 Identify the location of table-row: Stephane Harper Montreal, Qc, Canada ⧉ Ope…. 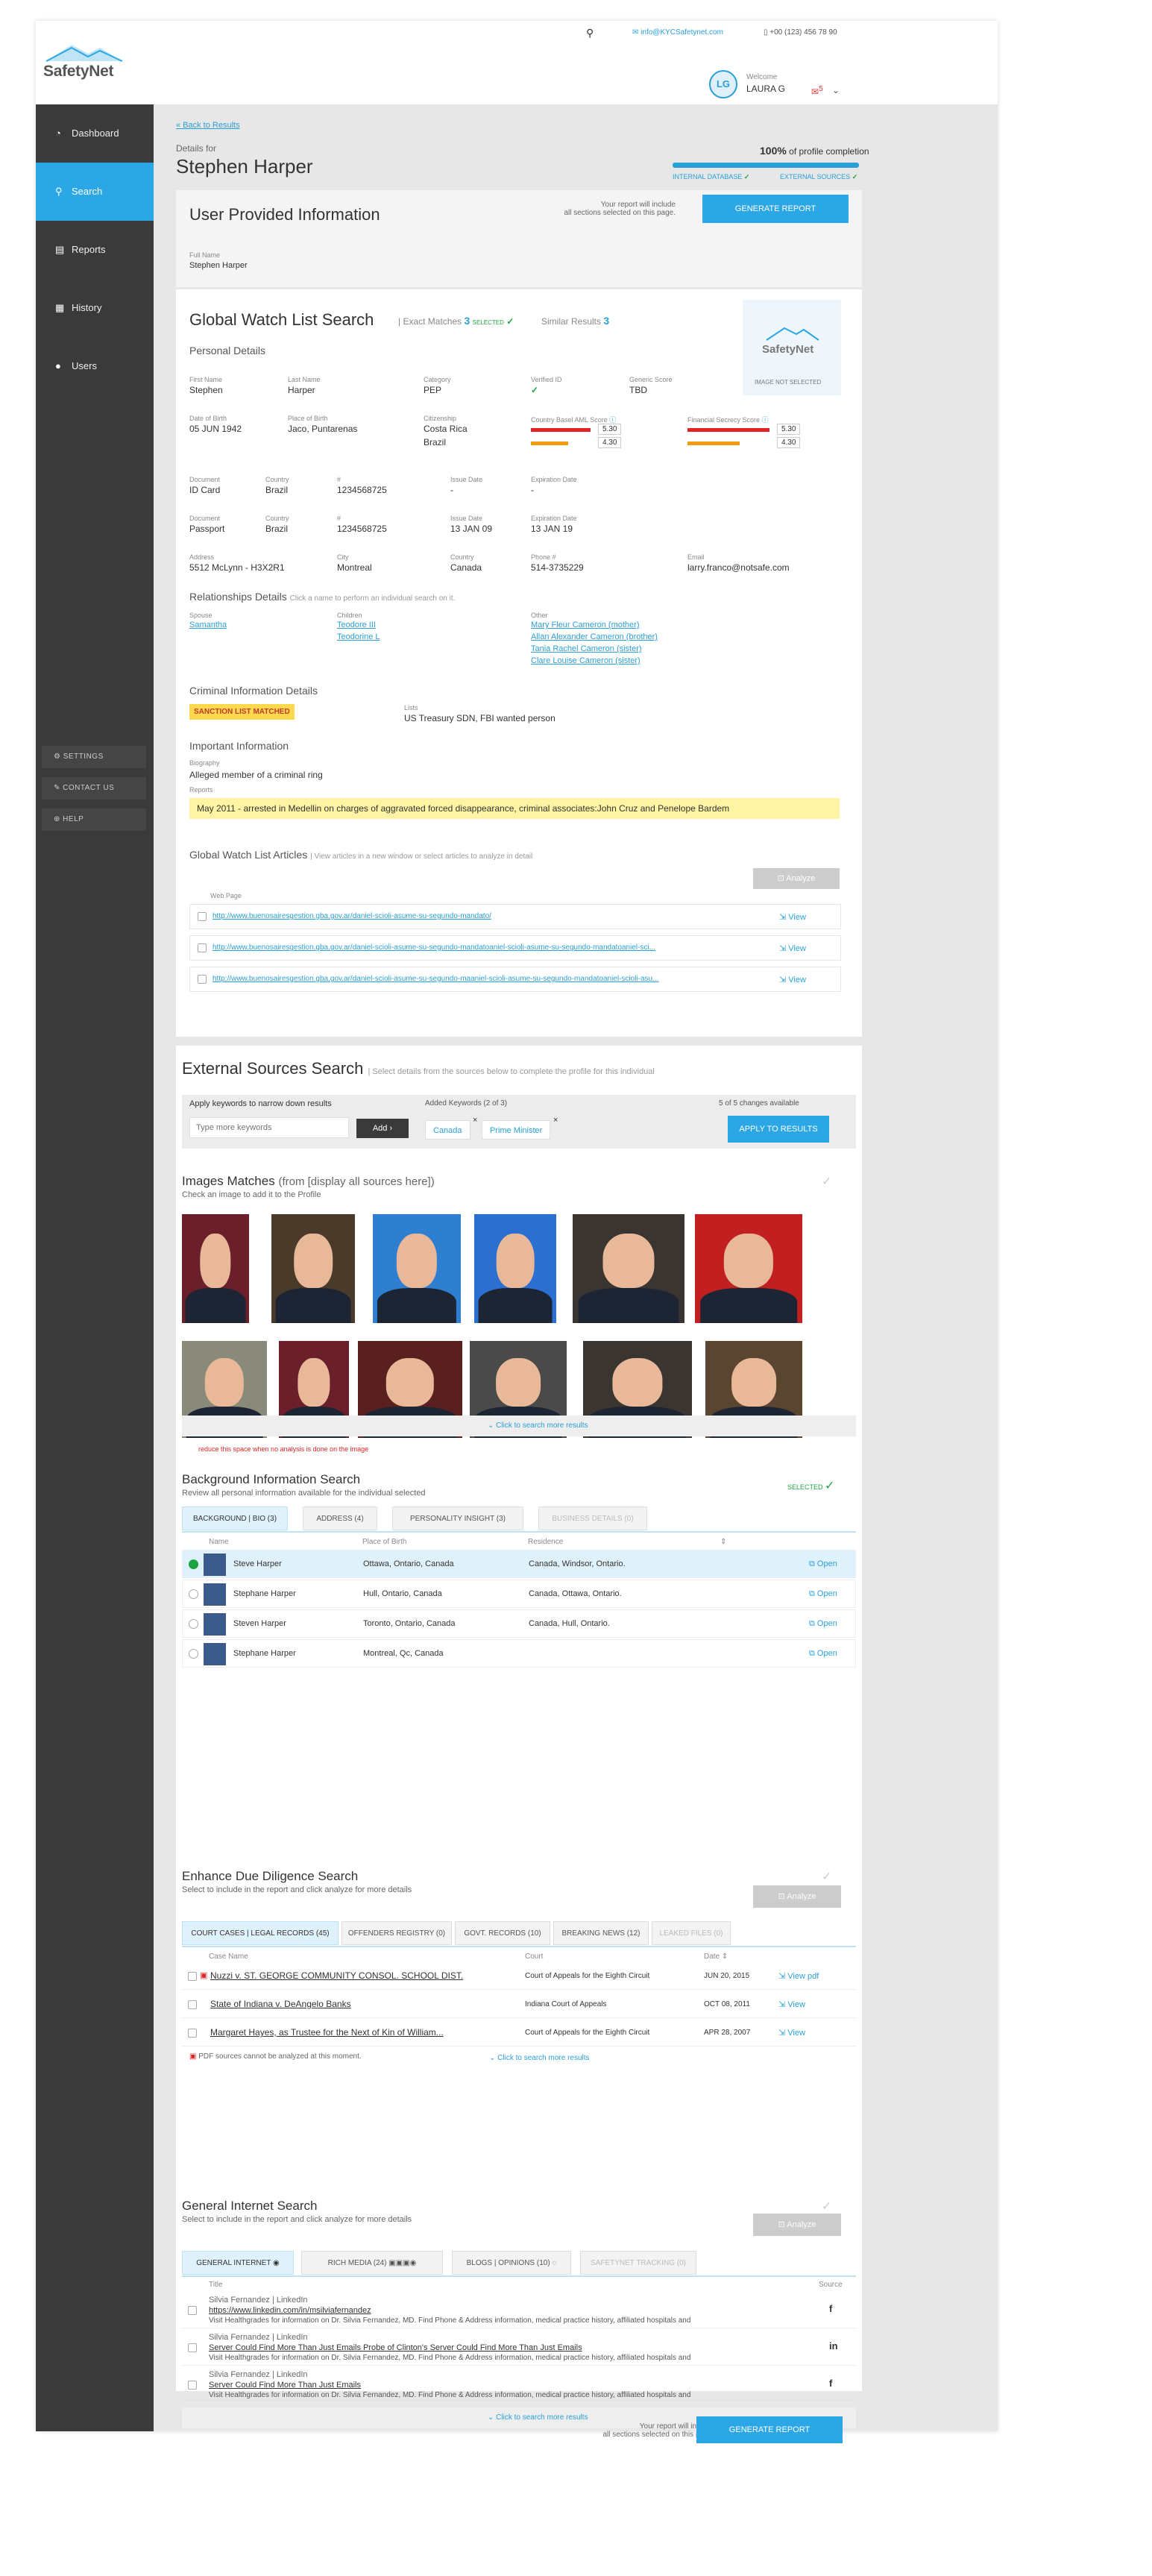
(519, 1654).